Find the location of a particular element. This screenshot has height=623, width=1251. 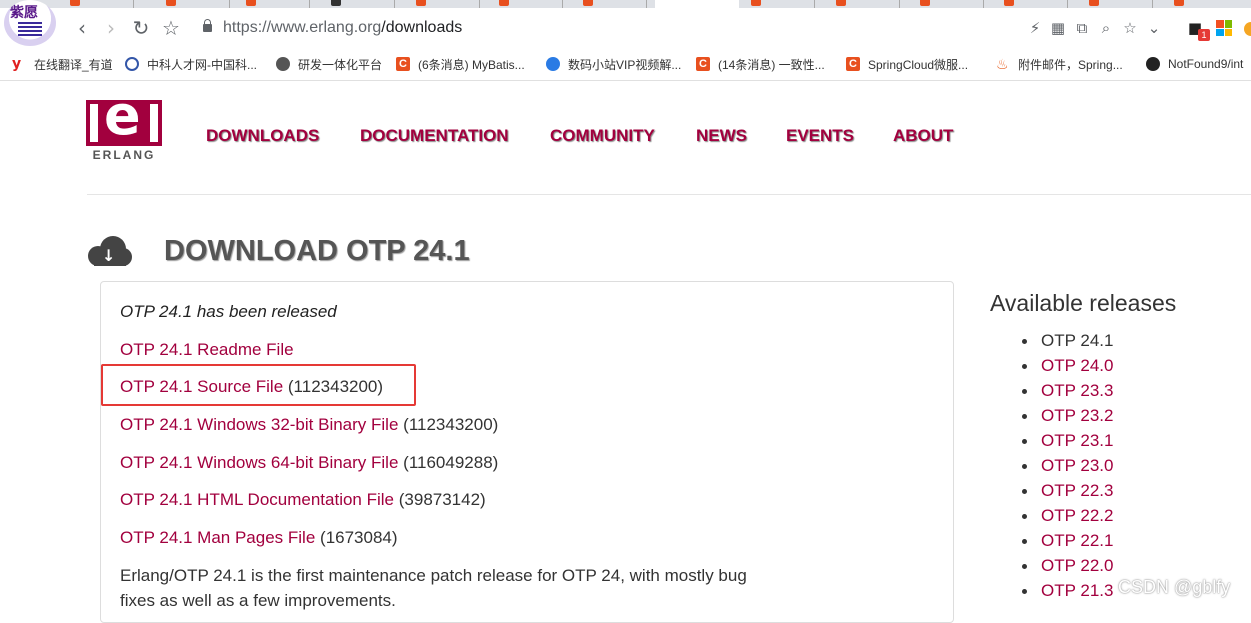

round-logo-icon is located at coordinates (132, 64).